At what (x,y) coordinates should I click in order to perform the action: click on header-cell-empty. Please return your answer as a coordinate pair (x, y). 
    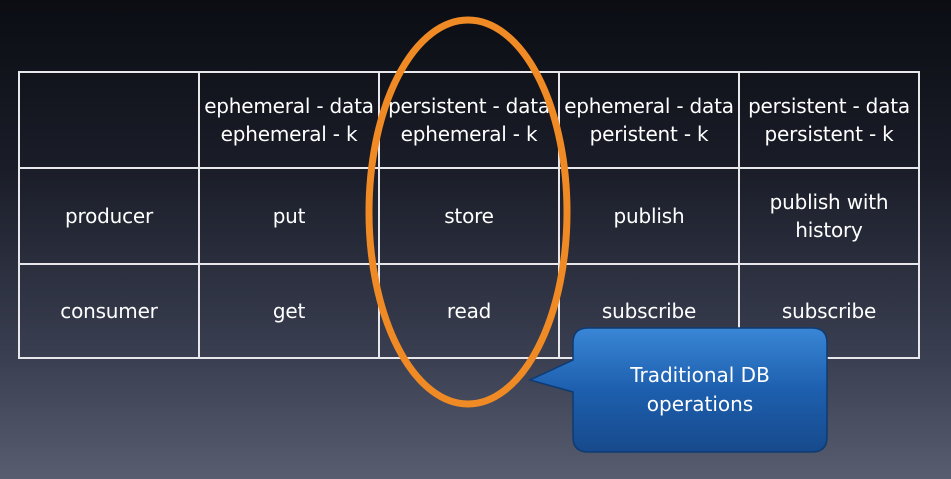
    Looking at the image, I should click on (109, 120).